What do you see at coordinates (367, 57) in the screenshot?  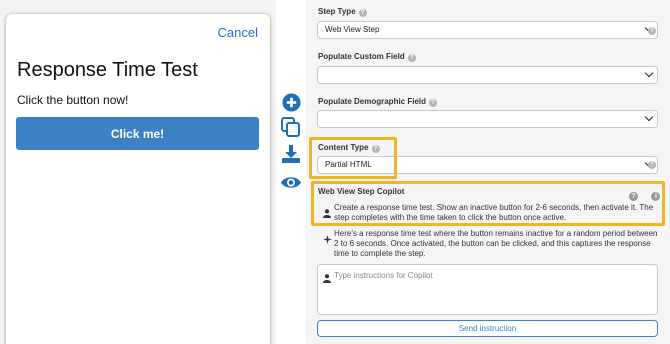 I see `custom-field-label: Populate Custom Field?` at bounding box center [367, 57].